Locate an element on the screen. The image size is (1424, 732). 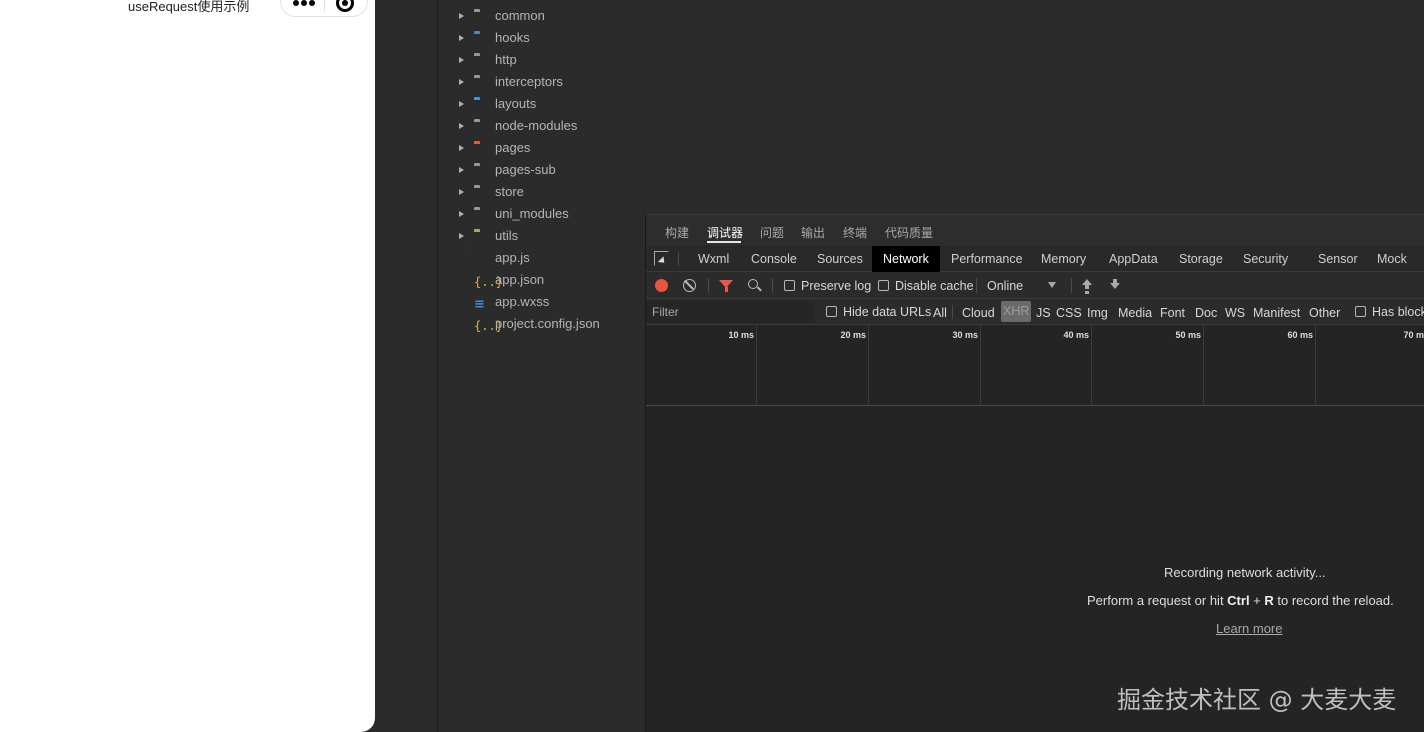
hide-data-urls-checkbox is located at coordinates (831, 311).